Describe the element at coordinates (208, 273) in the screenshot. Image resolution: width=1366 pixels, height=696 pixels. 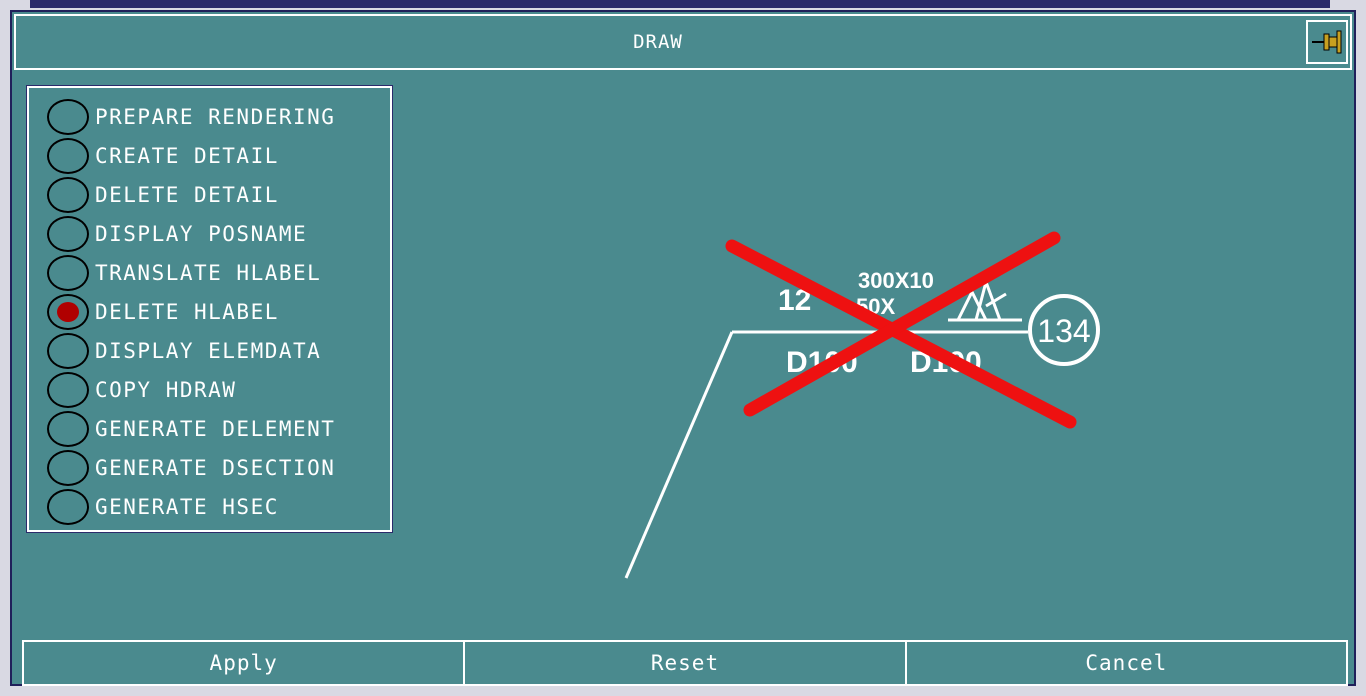
I see `option-label: TRANSLATE HLABEL` at that location.